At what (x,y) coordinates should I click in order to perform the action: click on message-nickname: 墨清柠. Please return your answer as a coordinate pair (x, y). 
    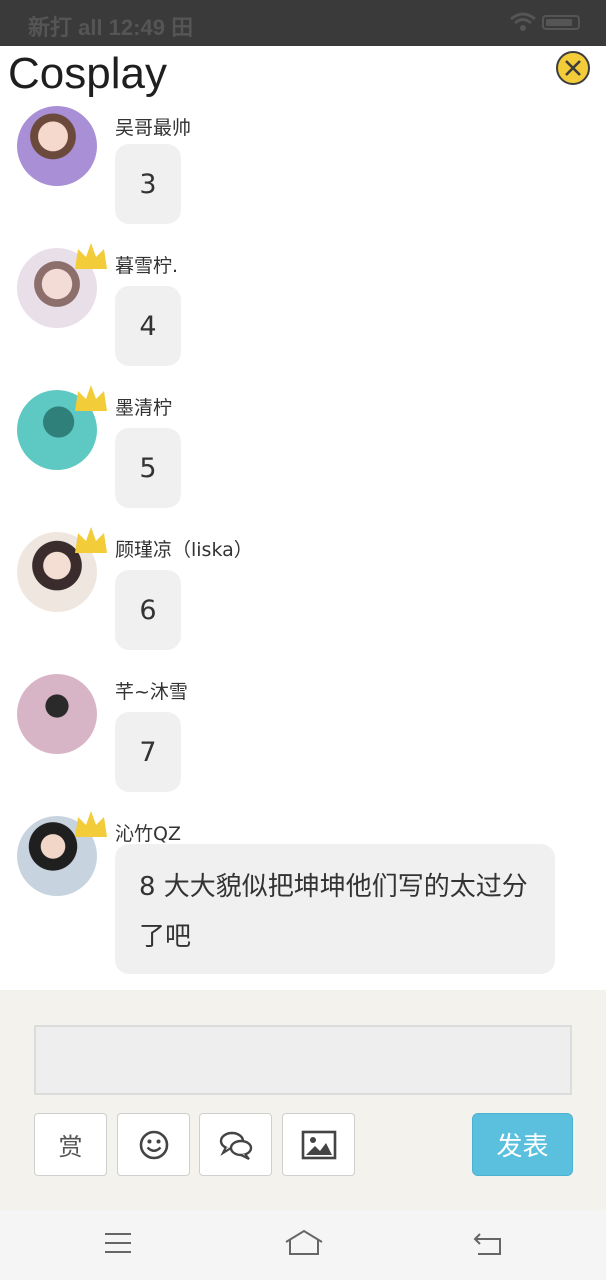
    Looking at the image, I should click on (144, 408).